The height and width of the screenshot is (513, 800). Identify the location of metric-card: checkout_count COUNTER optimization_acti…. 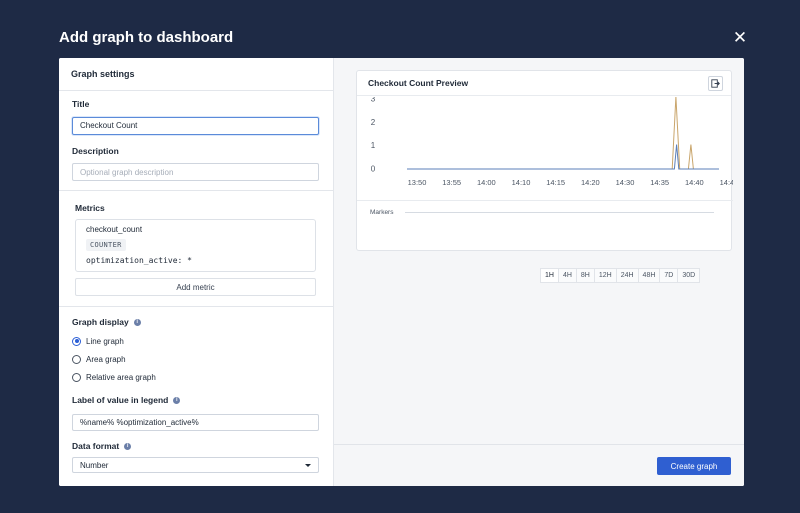
(195, 245).